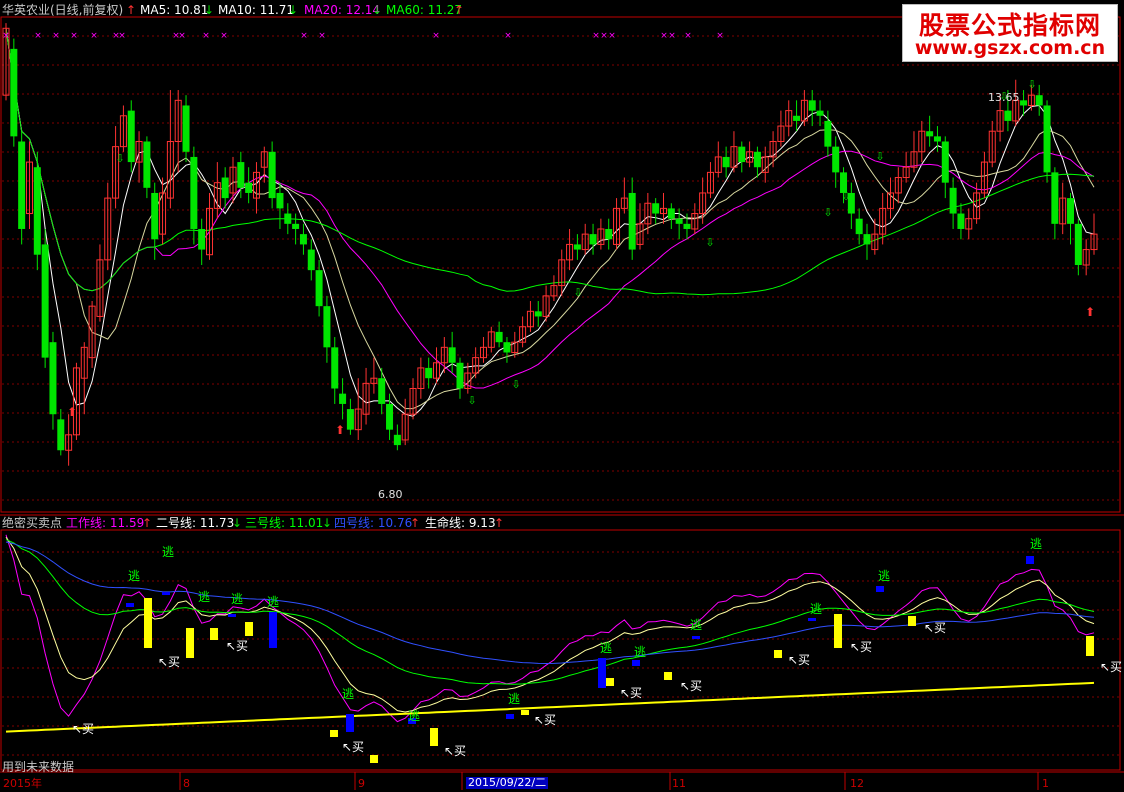 This screenshot has width=1124, height=792. Describe the element at coordinates (424, 10) in the screenshot. I see `ma60-label: MA60: 11.27` at that location.